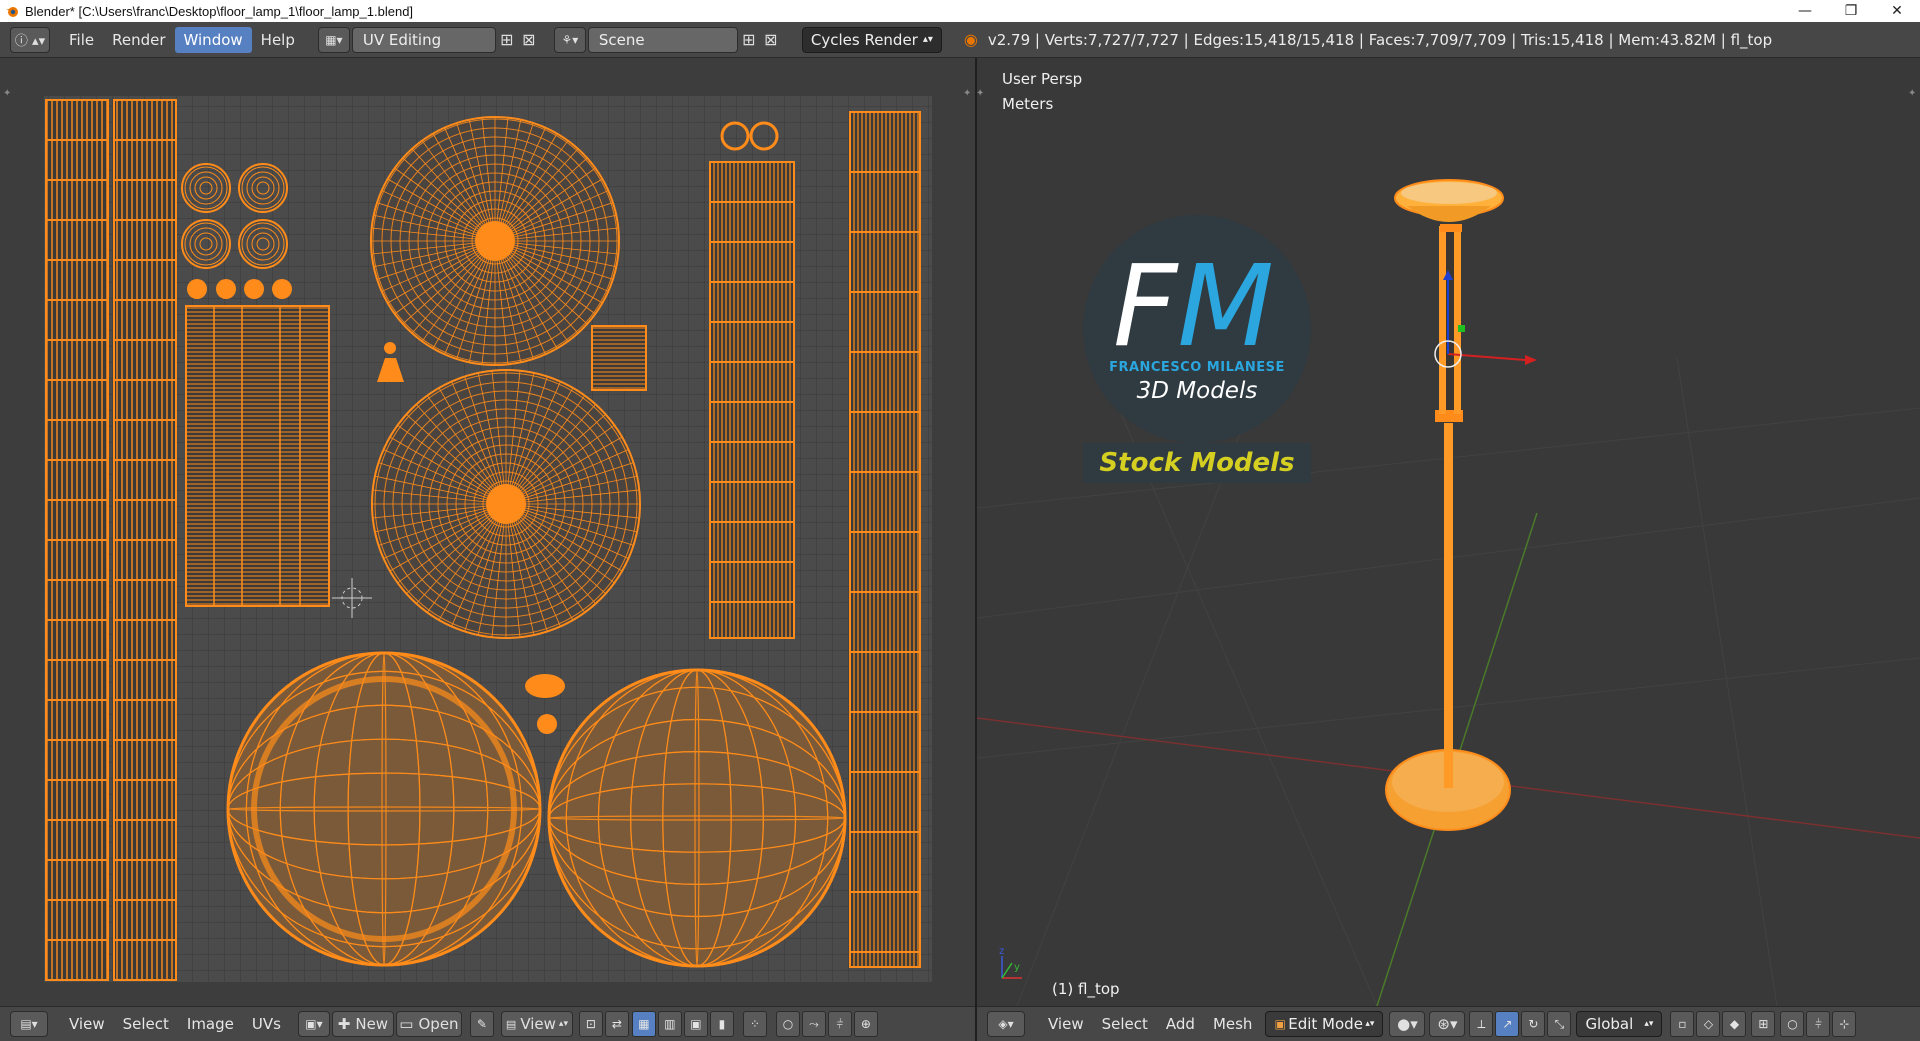  I want to click on uv-radial-disc-mid-center, so click(506, 504).